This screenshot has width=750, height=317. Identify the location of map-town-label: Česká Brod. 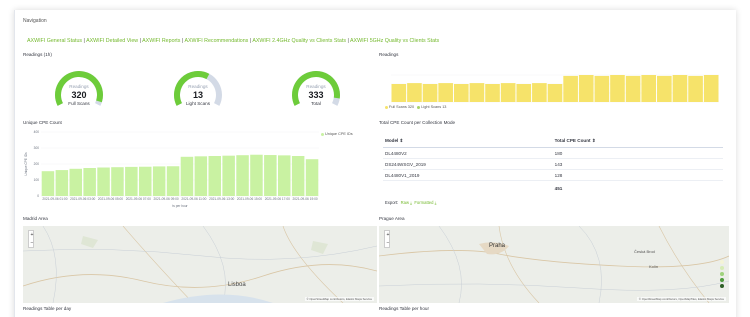
(644, 251).